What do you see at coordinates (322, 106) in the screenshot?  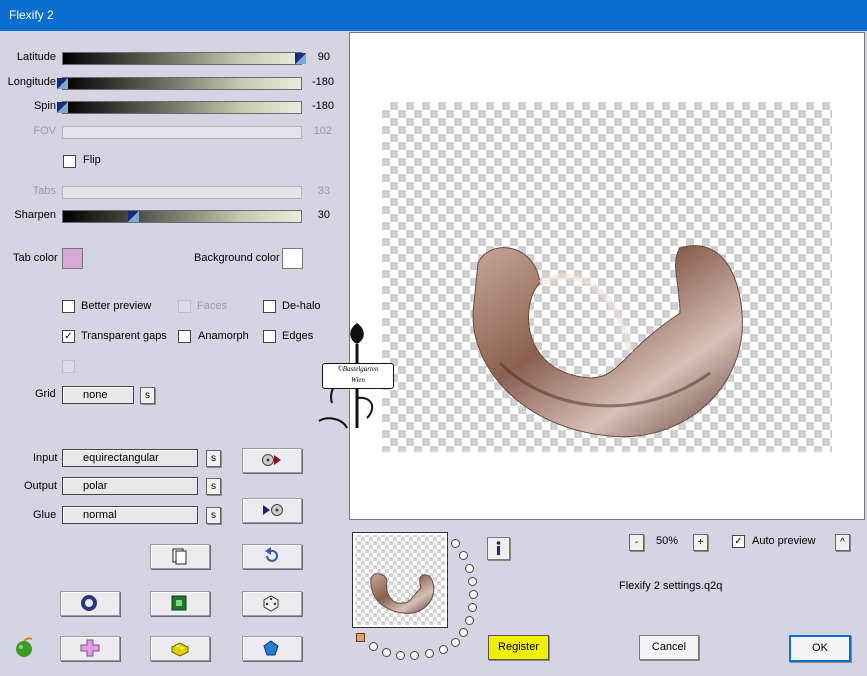 I see `spin-value: -180` at bounding box center [322, 106].